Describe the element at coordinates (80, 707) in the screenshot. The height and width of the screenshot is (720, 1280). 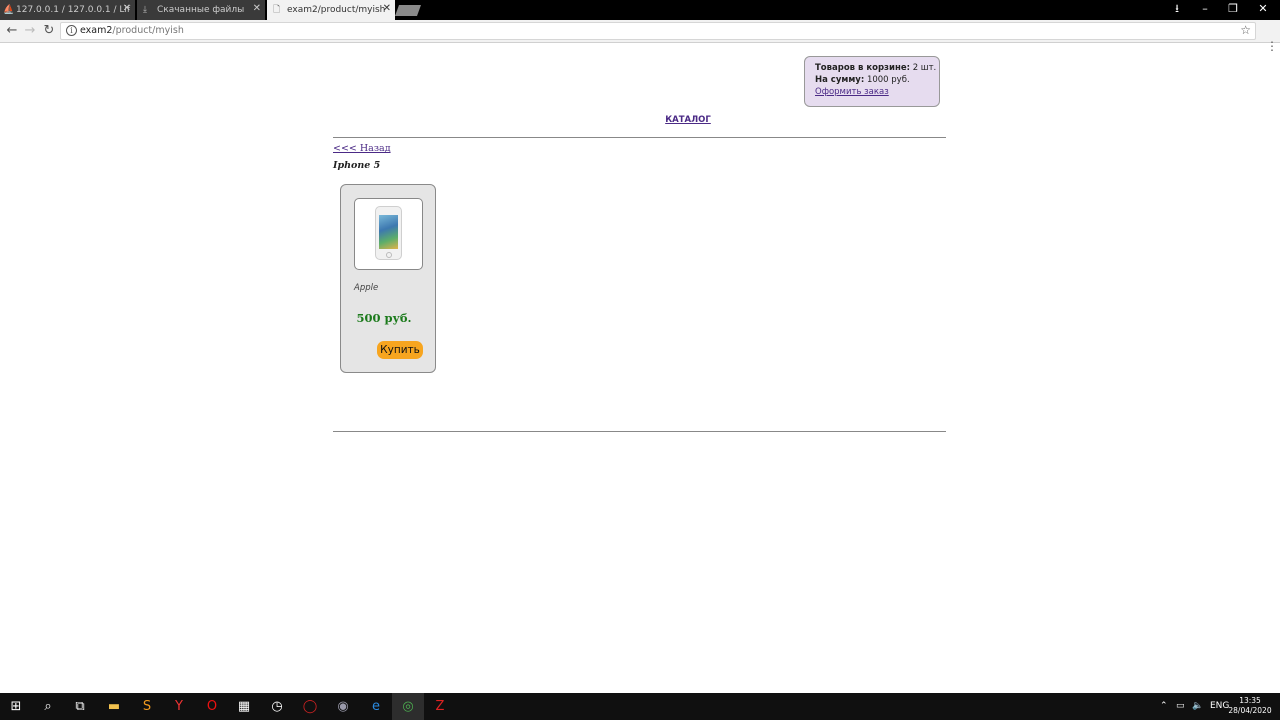
I see `task-view-icon: ⧉` at that location.